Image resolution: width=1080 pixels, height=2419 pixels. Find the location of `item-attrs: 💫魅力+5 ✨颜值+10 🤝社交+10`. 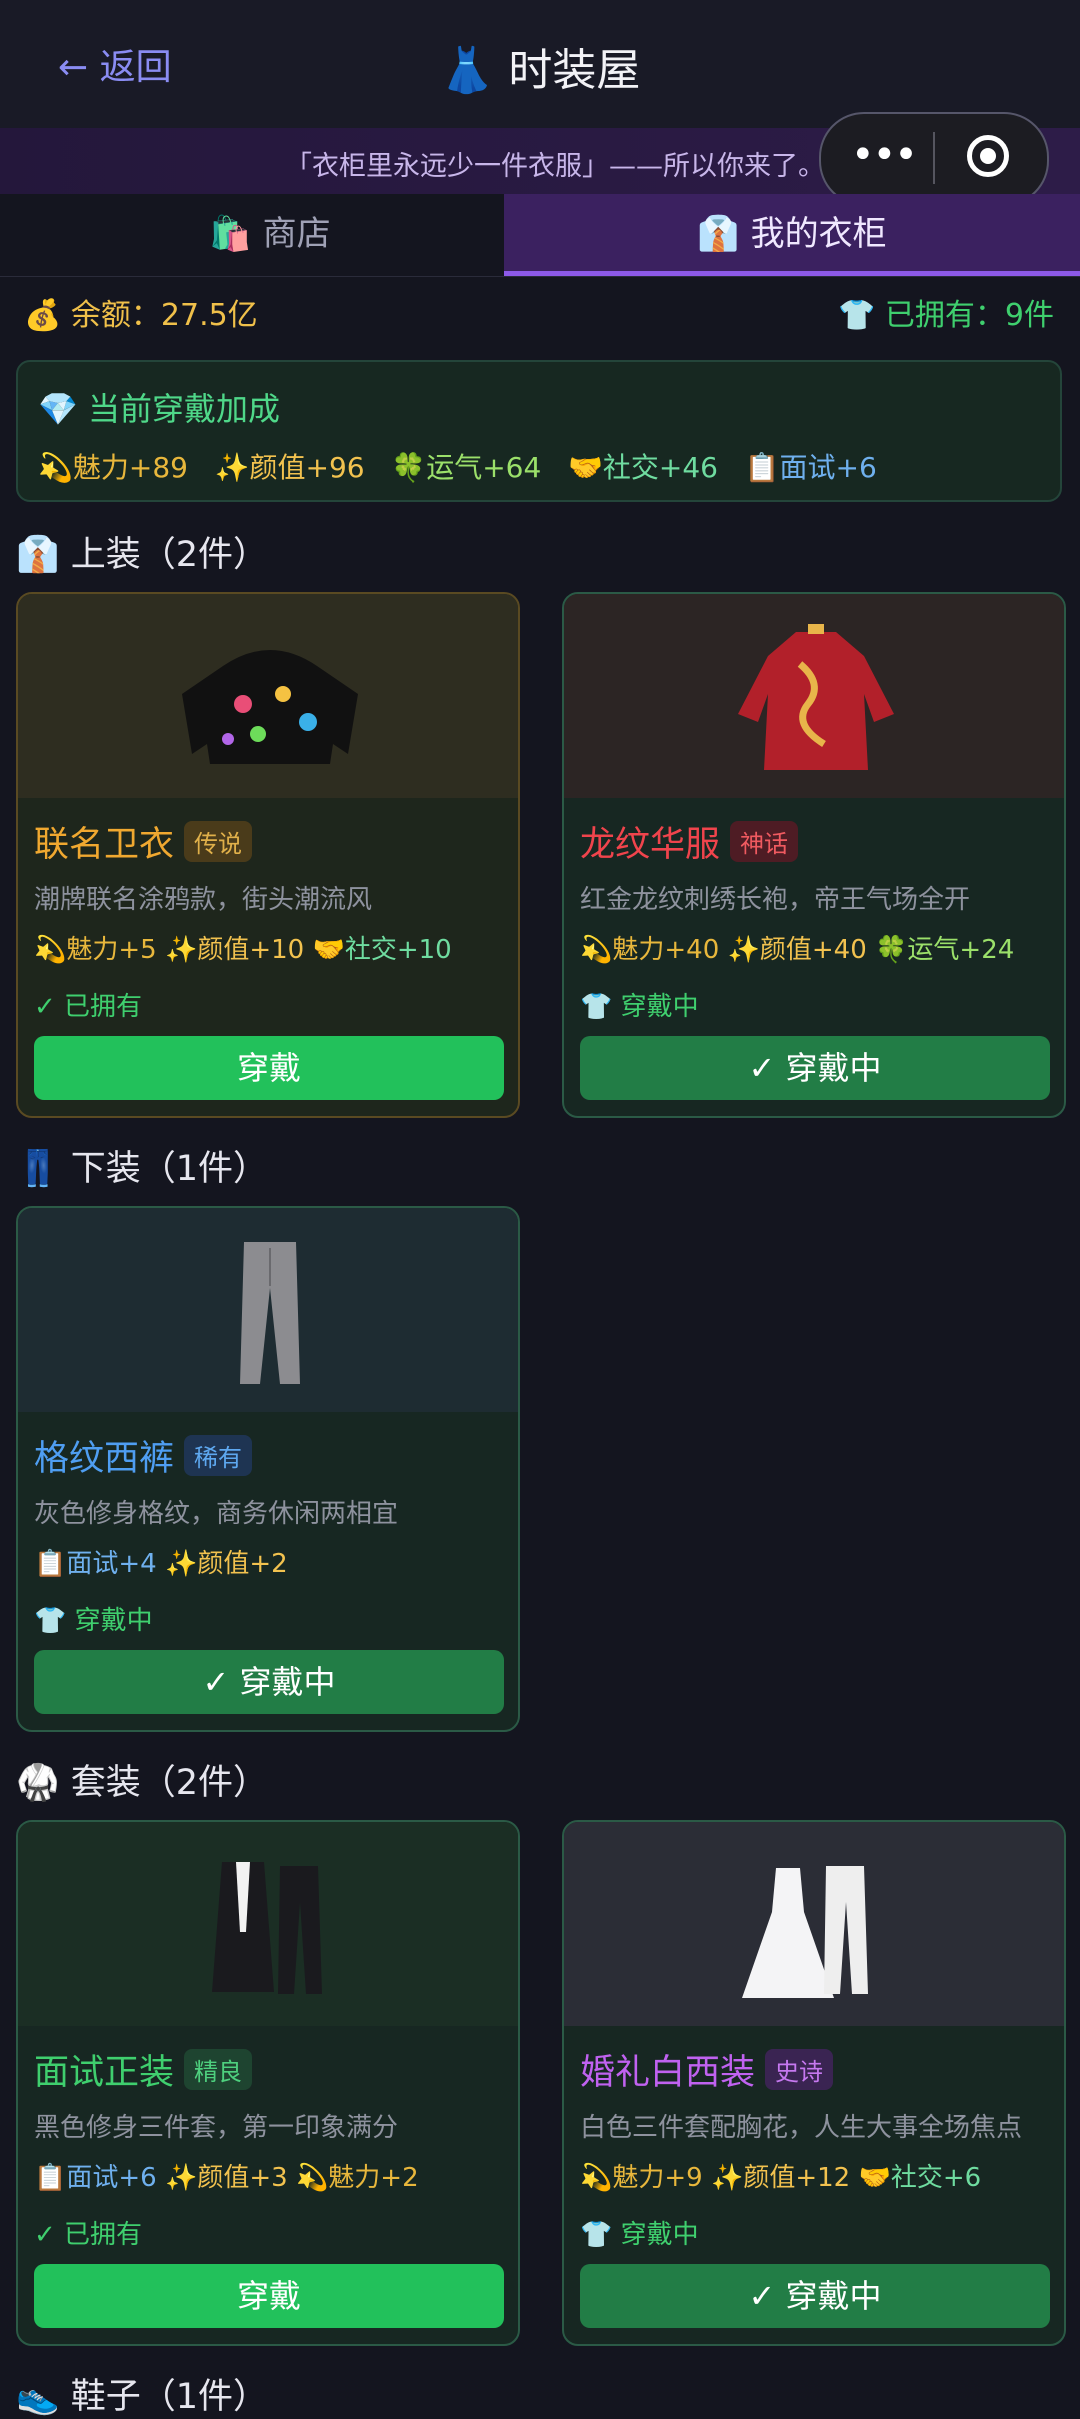

item-attrs: 💫魅力+5 ✨颜值+10 🤝社交+10 is located at coordinates (243, 947).